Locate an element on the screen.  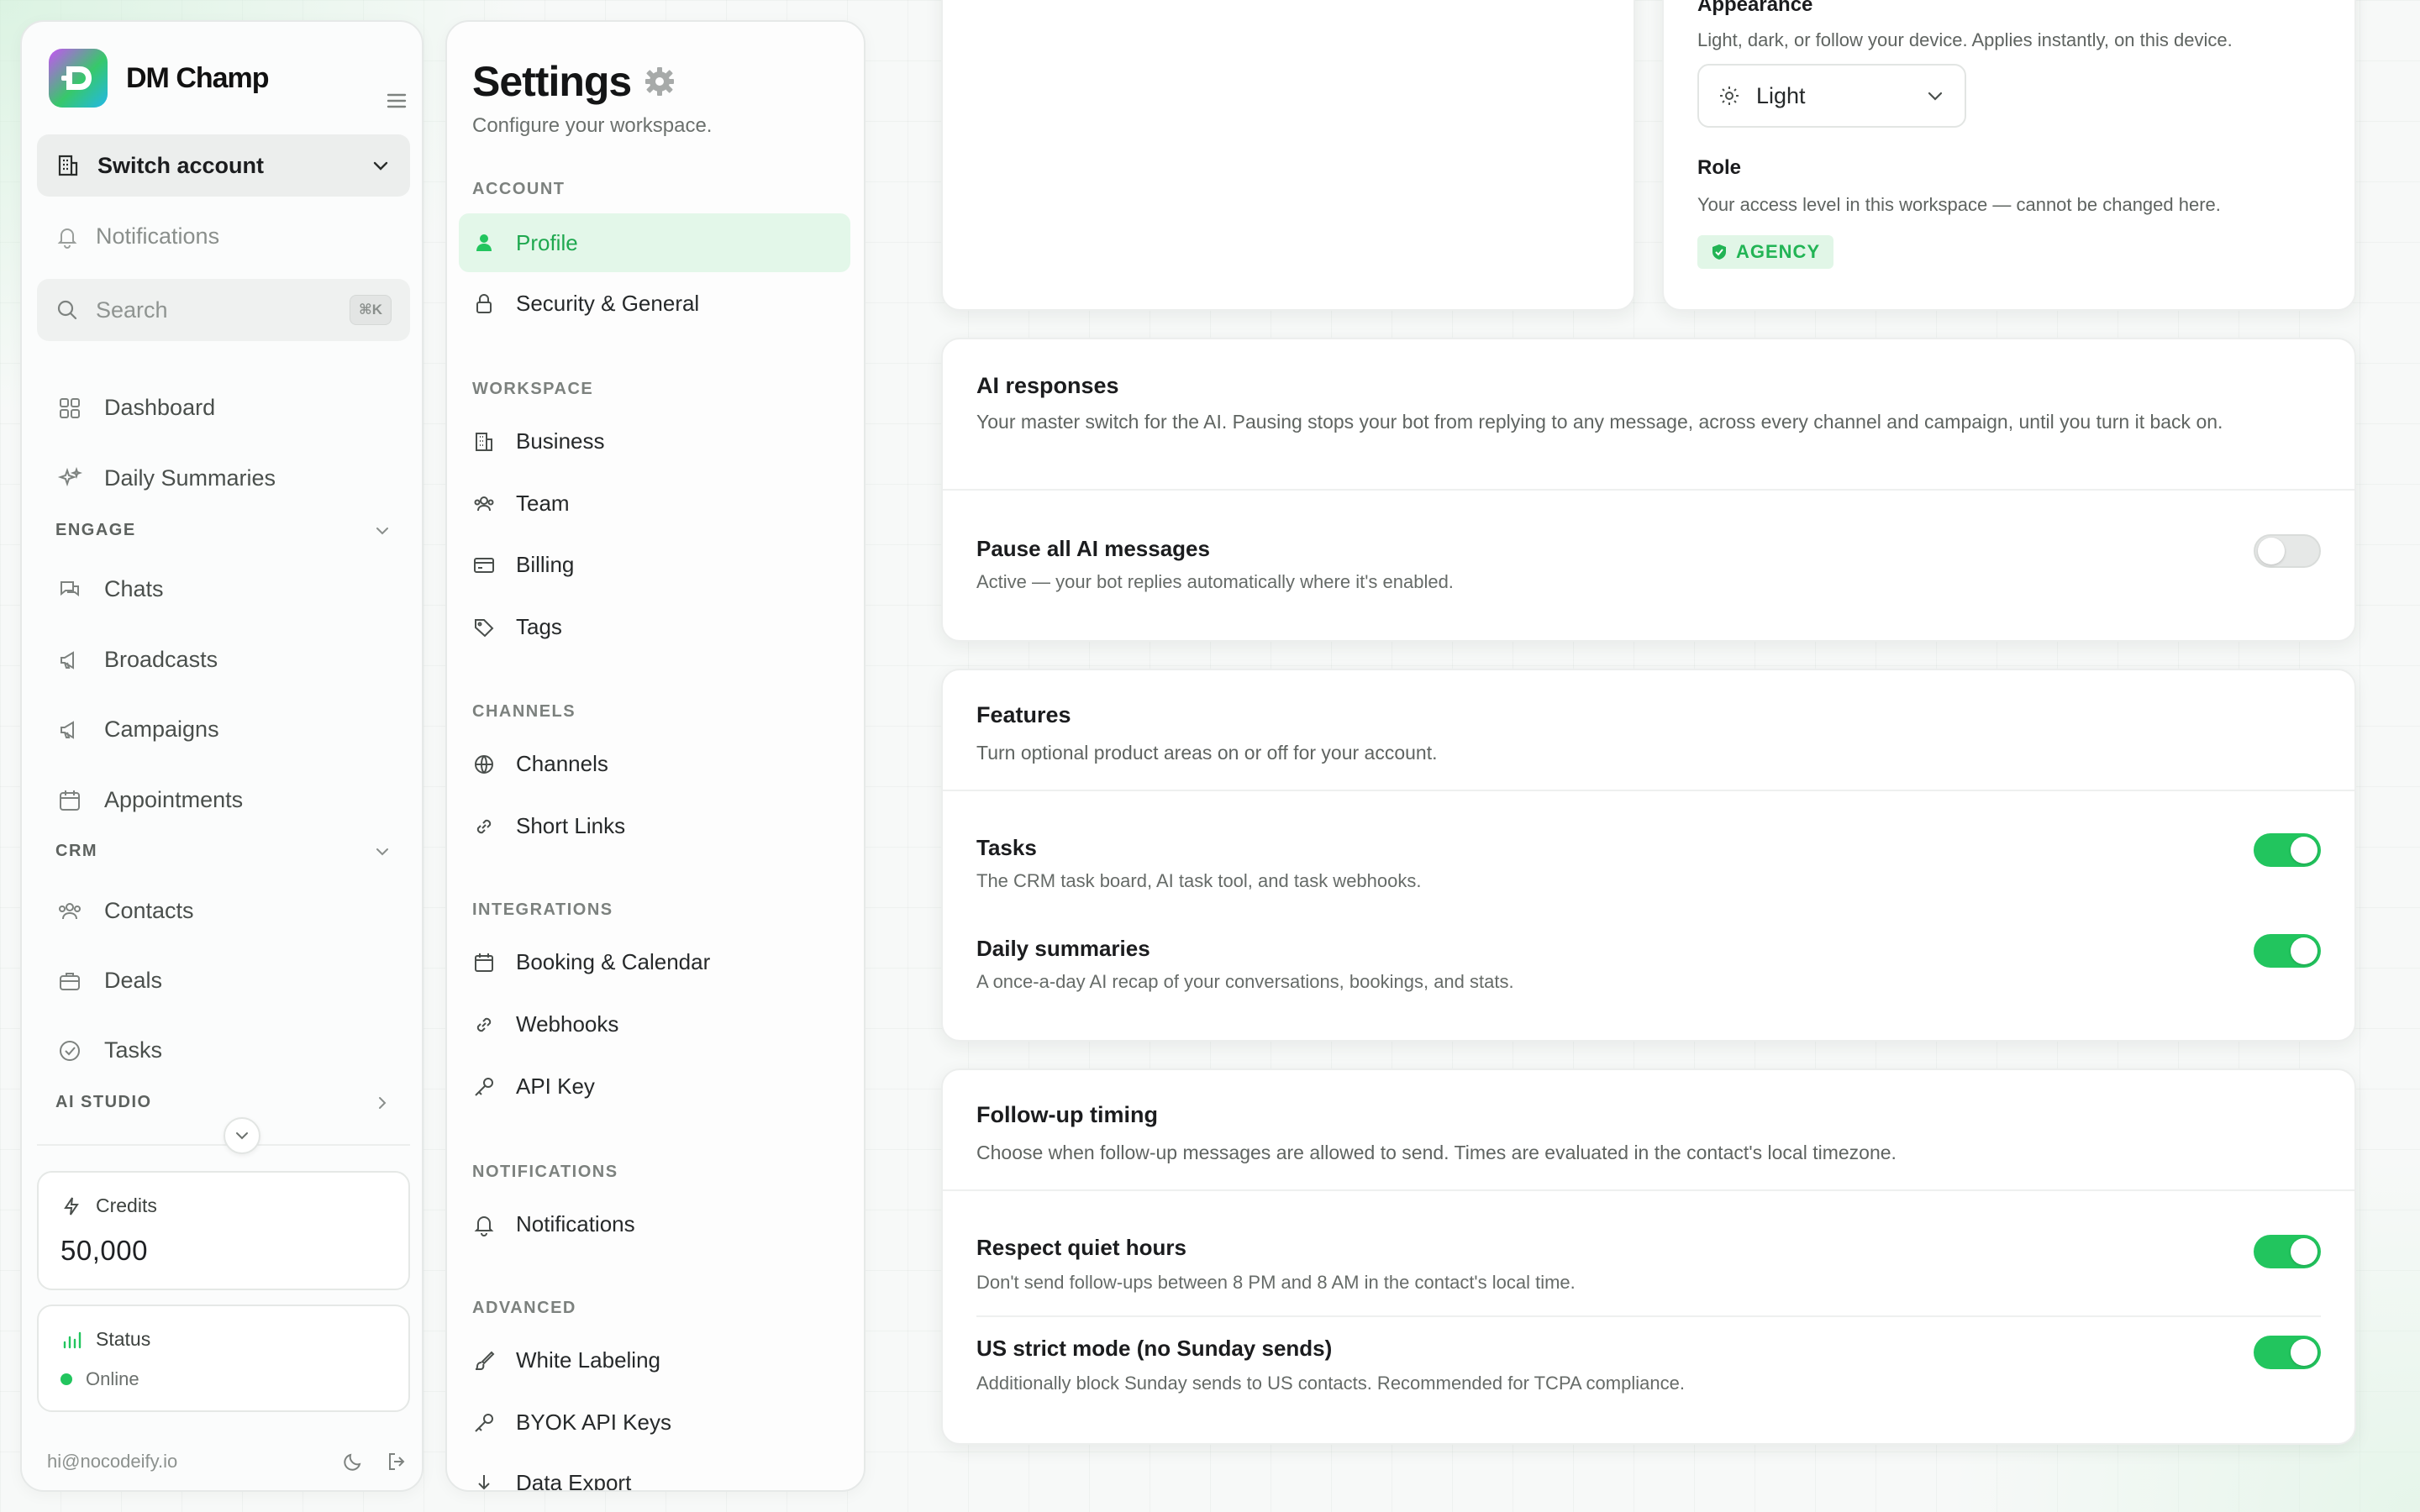
sidebar-item-deals: Deals is located at coordinates (109, 981).